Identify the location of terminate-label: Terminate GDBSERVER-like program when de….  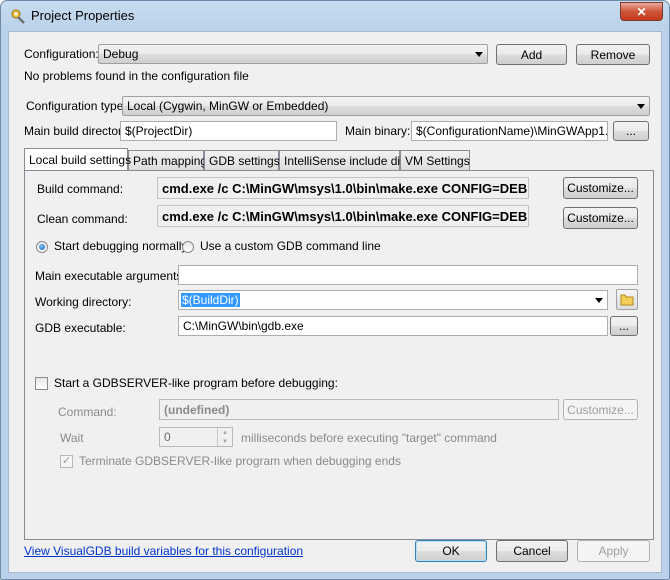
(240, 461).